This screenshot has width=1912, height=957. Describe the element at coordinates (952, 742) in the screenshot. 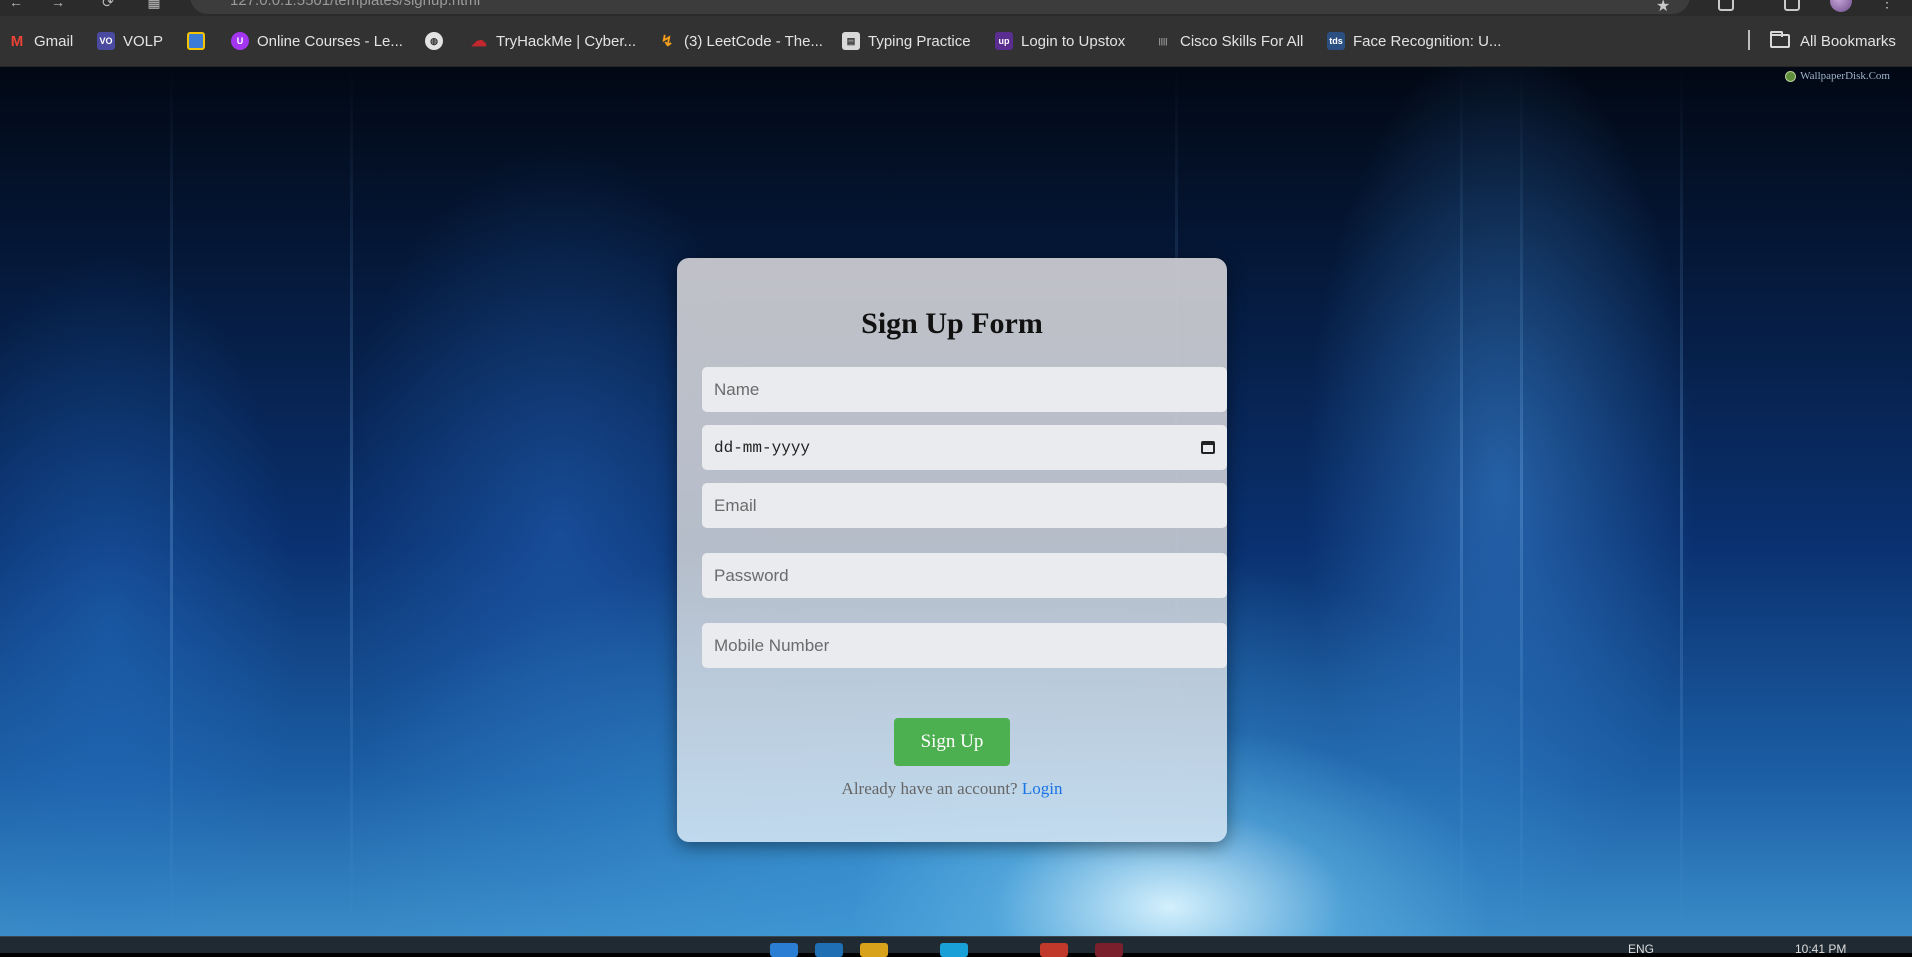

I see `signup-button: Sign Up` at that location.